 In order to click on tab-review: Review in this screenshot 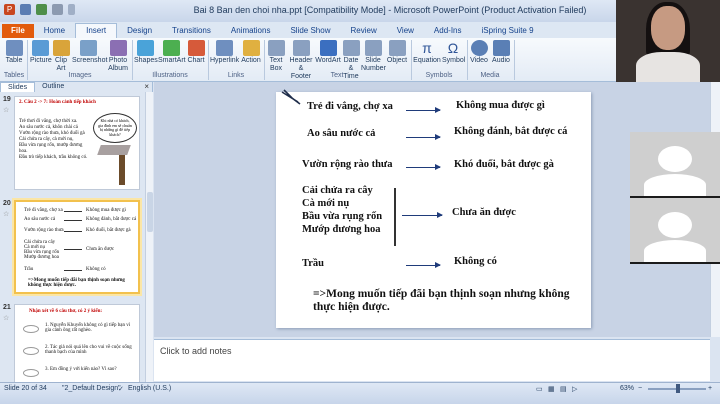, I will do `click(363, 31)`.